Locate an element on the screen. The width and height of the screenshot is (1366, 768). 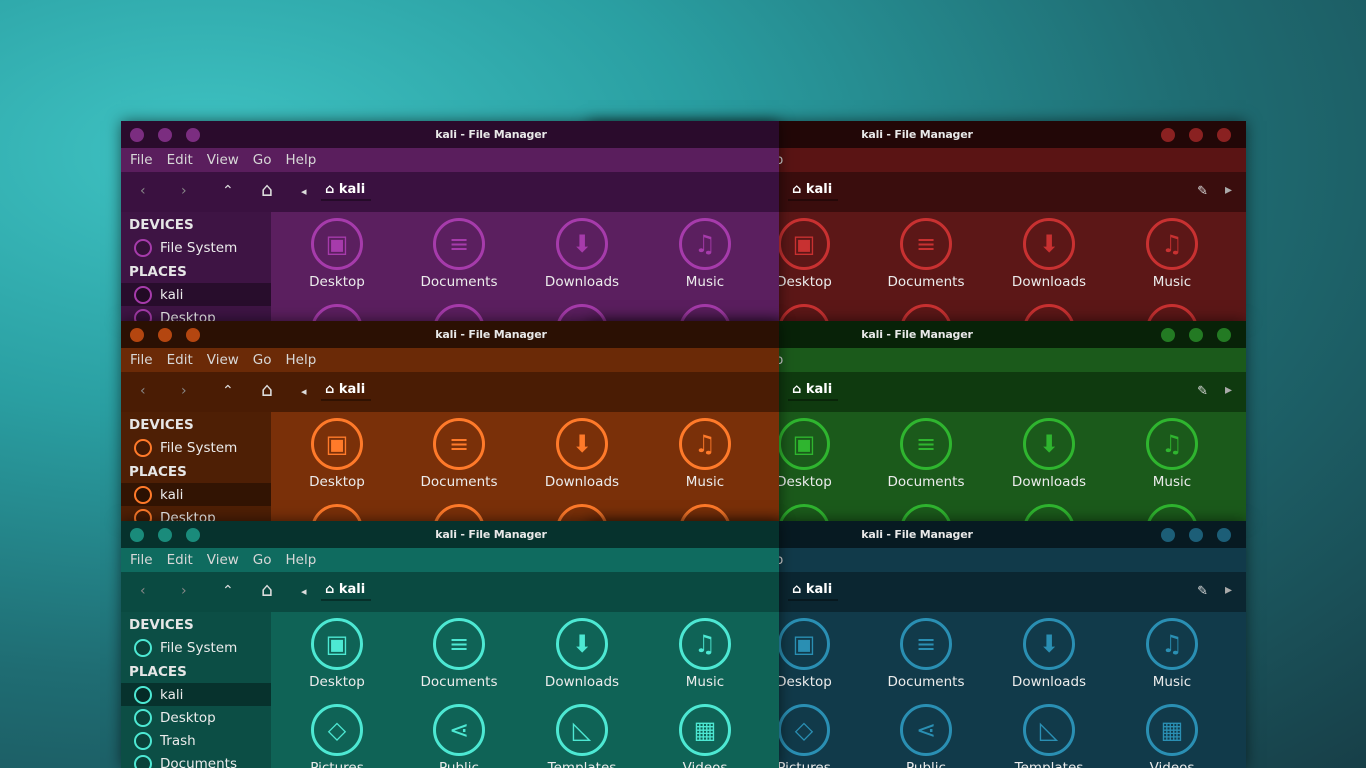
sidebar-item-documents: Documents is located at coordinates (196, 760).